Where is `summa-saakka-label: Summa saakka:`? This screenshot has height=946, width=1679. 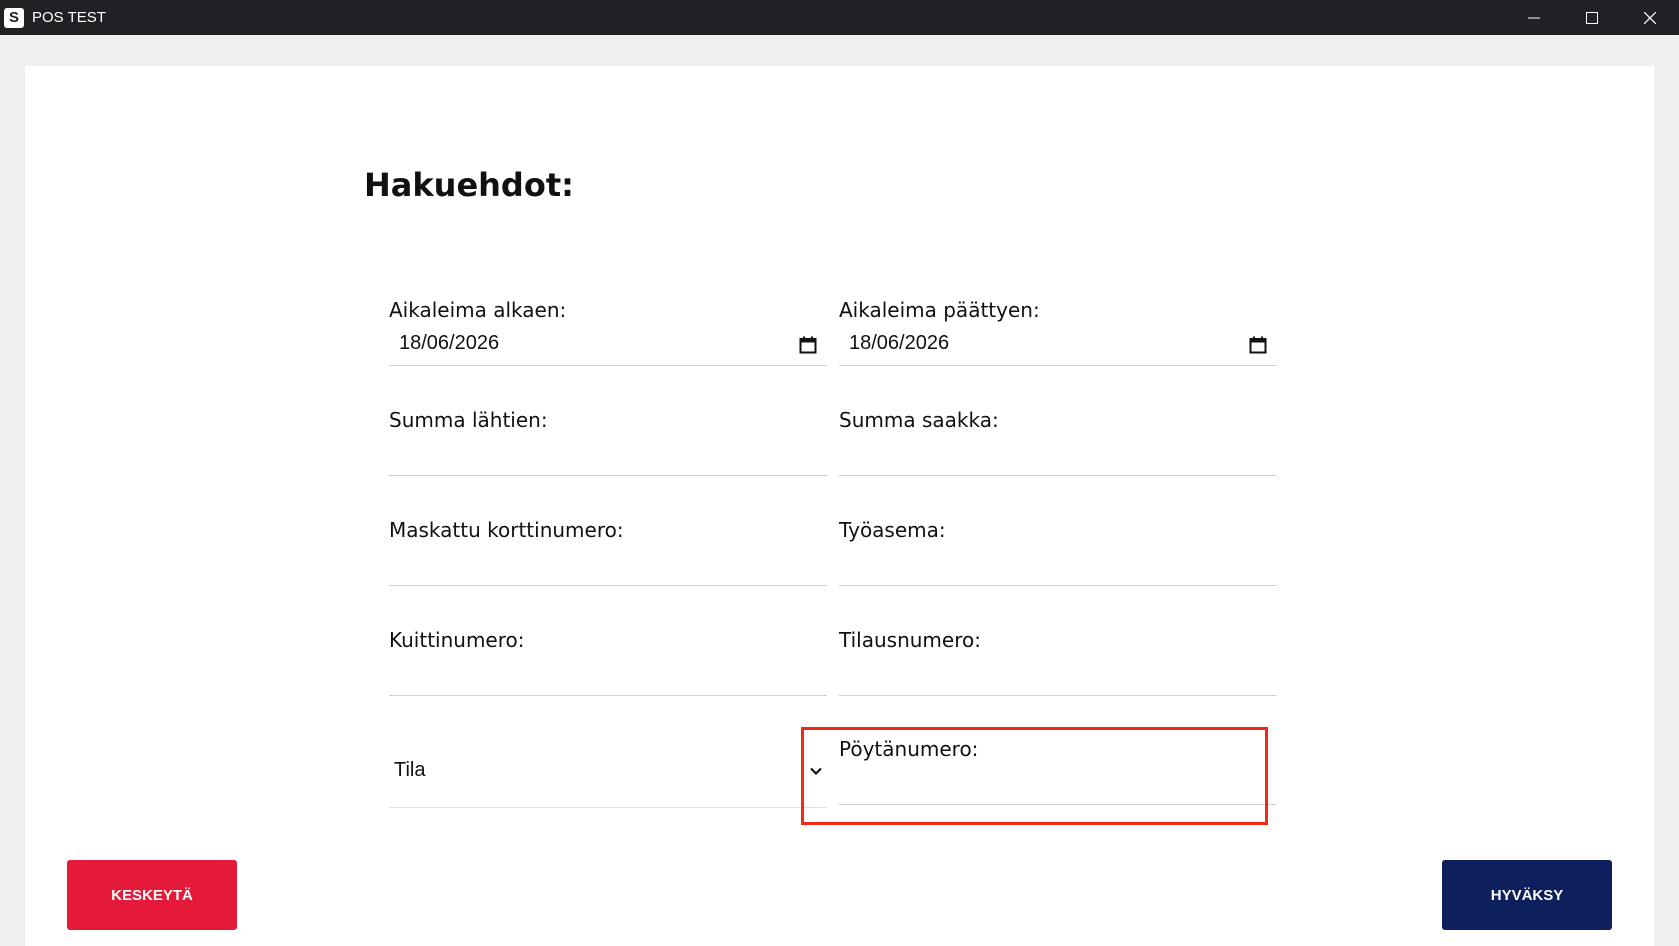
summa-saakka-label: Summa saakka: is located at coordinates (919, 420).